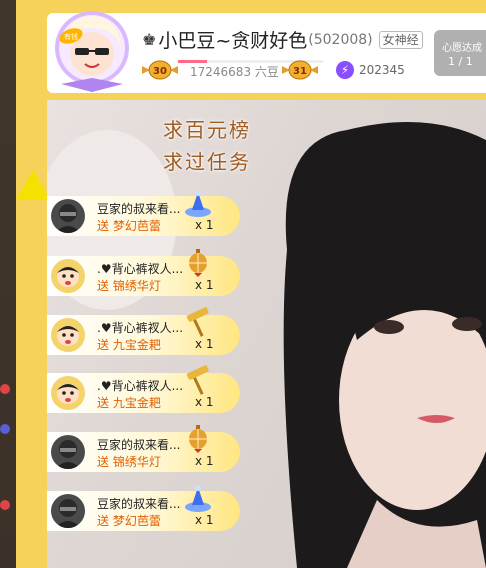 The width and height of the screenshot is (486, 568). What do you see at coordinates (71, 36) in the screenshot?
I see `avatar-badge-text: 有钱` at bounding box center [71, 36].